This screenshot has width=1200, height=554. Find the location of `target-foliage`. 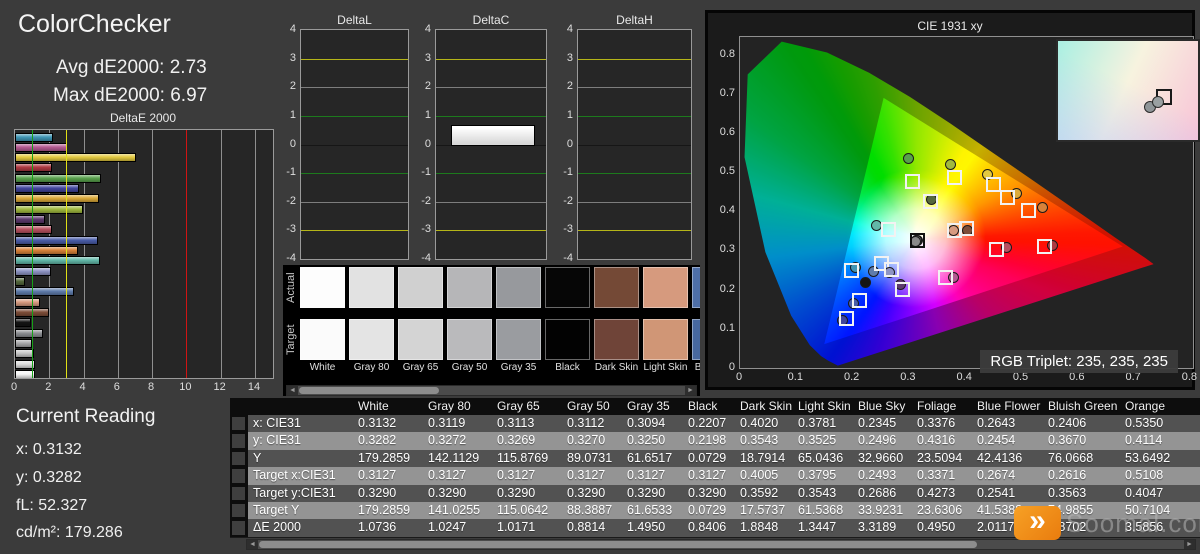

target-foliage is located at coordinates (931, 202).